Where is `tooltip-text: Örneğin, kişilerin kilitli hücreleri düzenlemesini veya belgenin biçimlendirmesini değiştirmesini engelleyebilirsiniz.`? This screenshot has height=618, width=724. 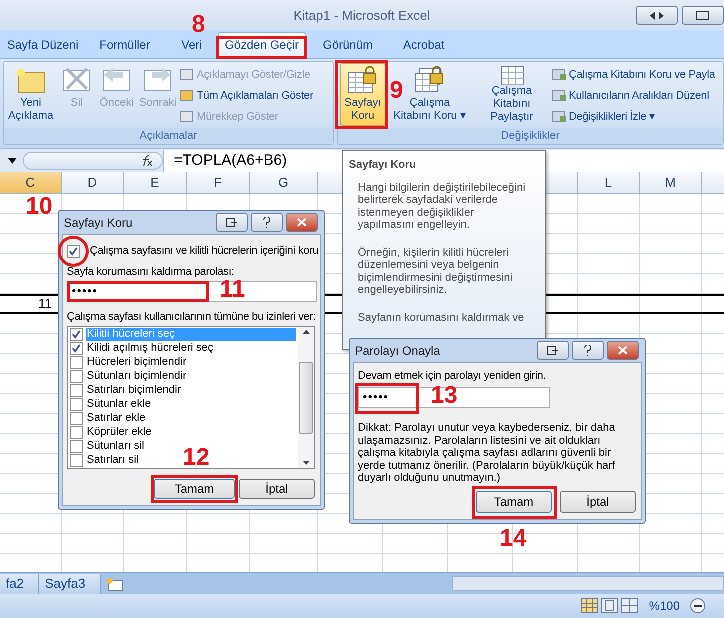
tooltip-text: Örneğin, kişilerin kilitli hücreleri düzenlemesini veya belgenin biçimlendirmesini değiştirmesini engelleyebilirsiniz. is located at coordinates (436, 271).